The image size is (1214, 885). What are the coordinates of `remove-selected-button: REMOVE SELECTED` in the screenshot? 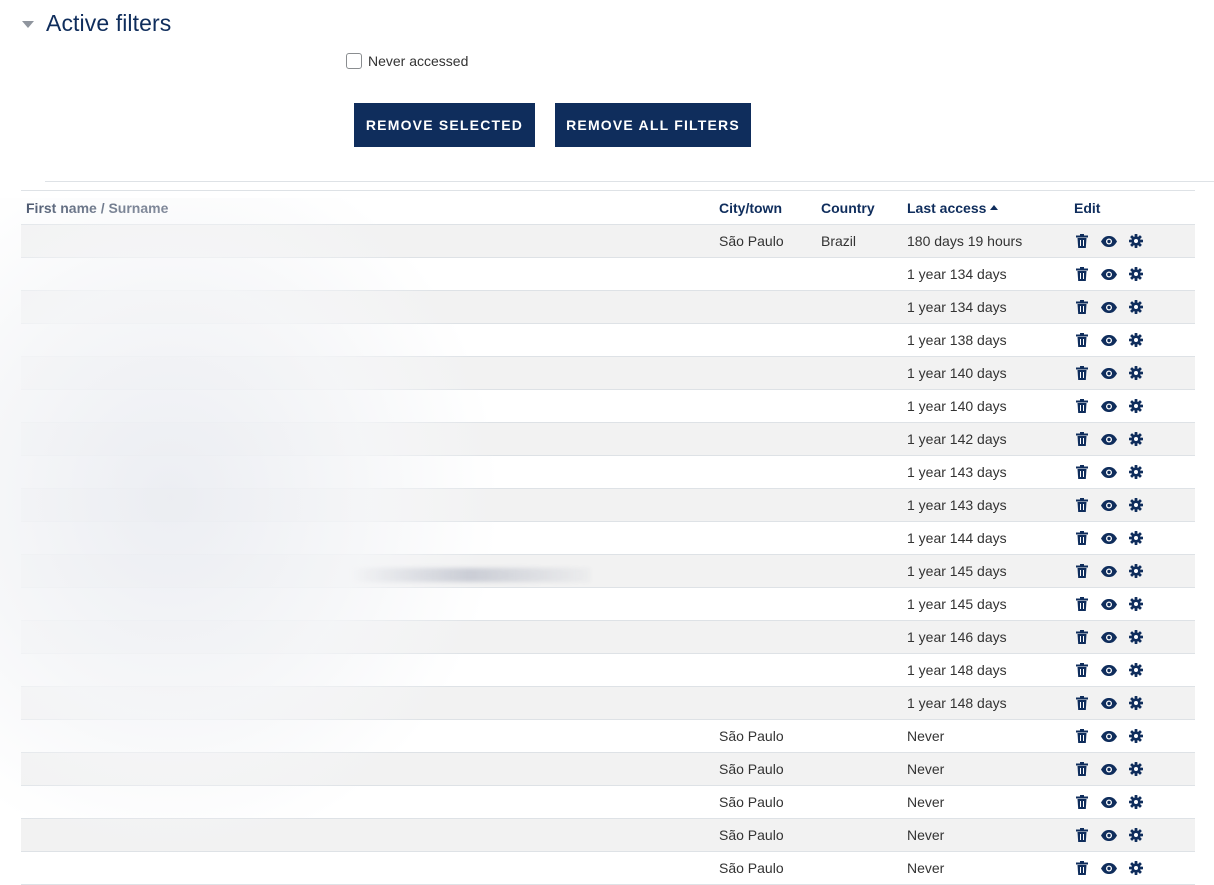 It's located at (444, 125).